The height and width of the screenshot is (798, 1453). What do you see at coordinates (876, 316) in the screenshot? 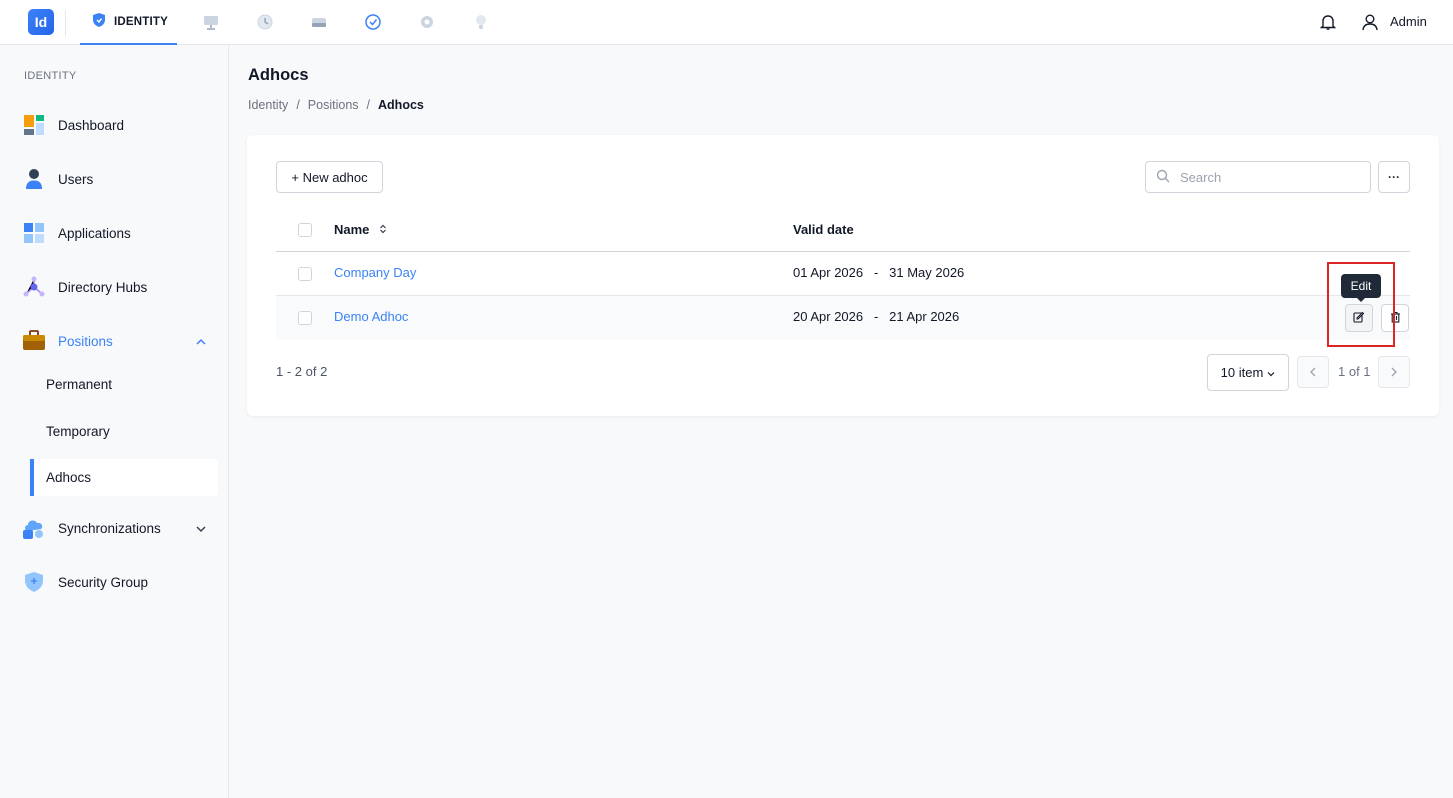
I see `valid-date-range: 20 Apr 2026 - 21 Apr 2026` at bounding box center [876, 316].